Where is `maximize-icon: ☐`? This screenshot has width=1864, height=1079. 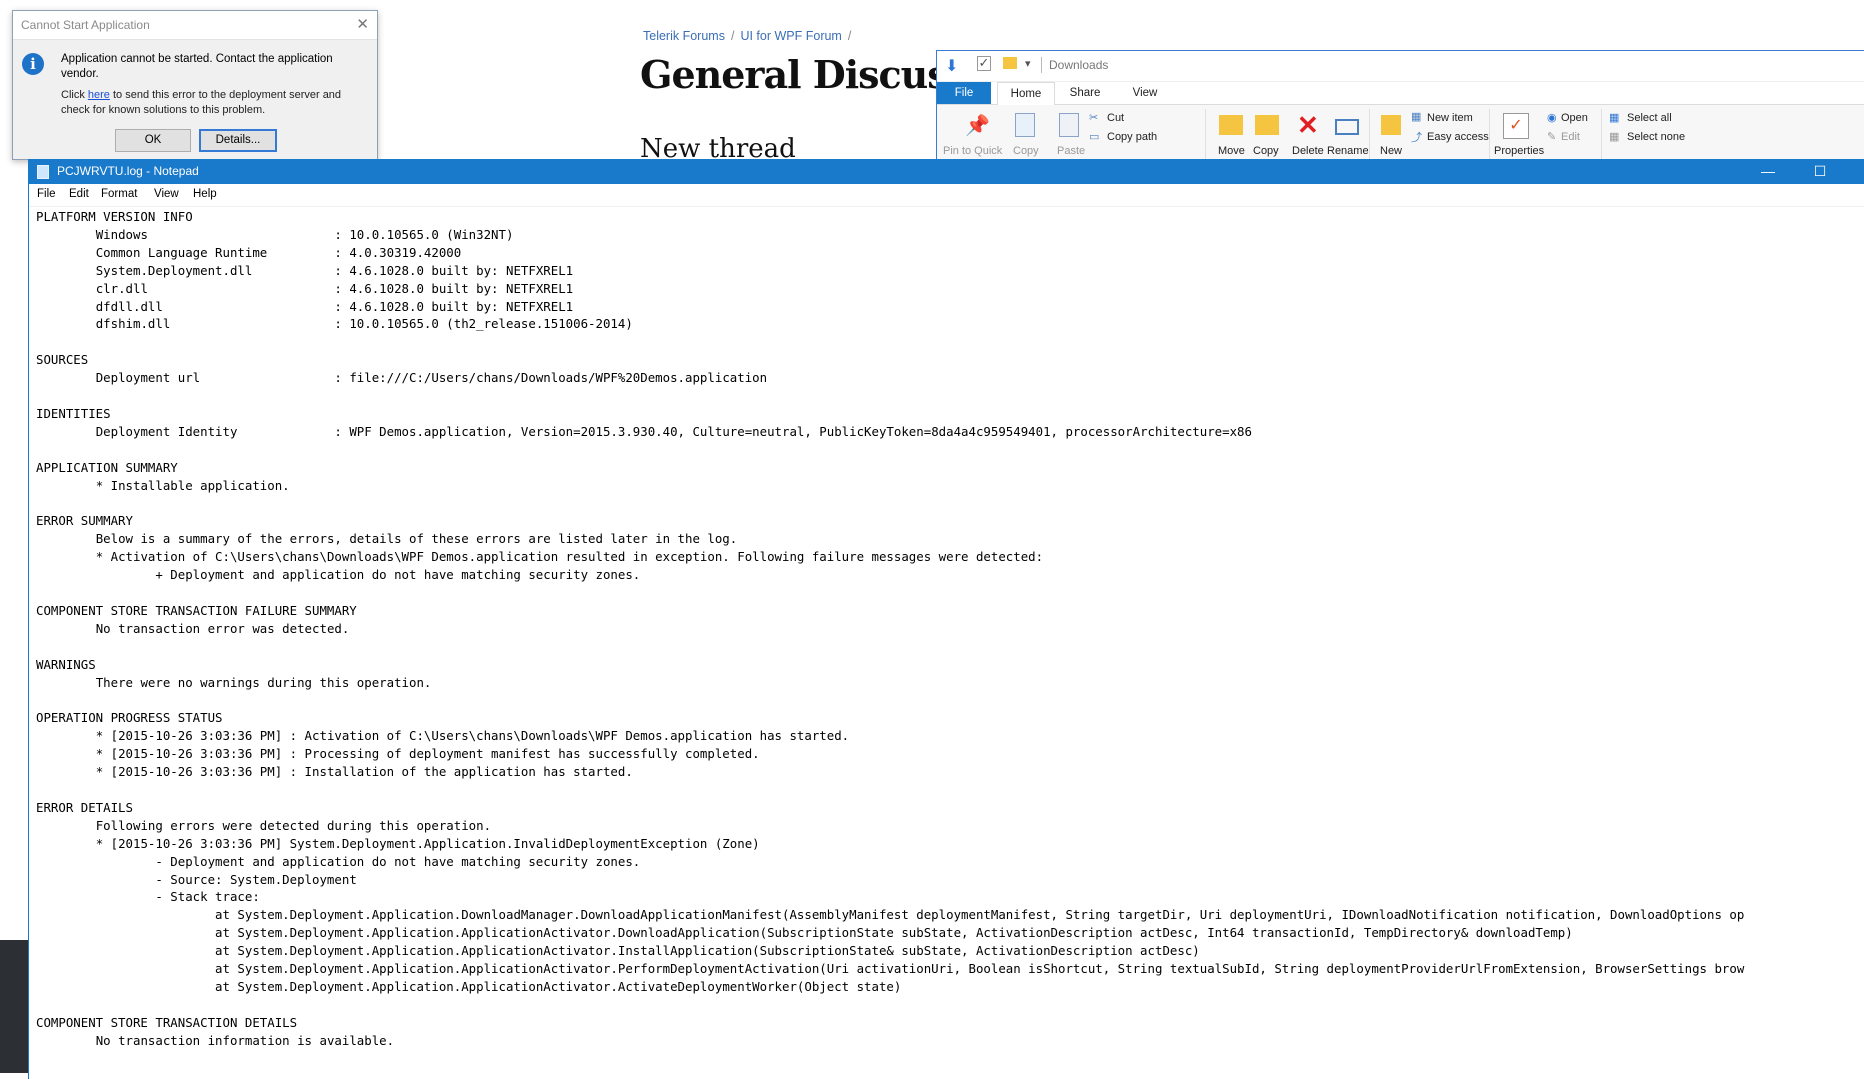
maximize-icon: ☐ is located at coordinates (1820, 171).